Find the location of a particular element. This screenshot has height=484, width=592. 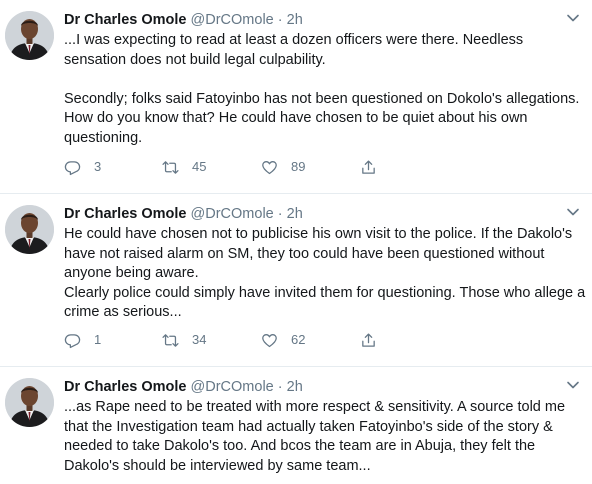

reply-button: 3 is located at coordinates (82, 167).